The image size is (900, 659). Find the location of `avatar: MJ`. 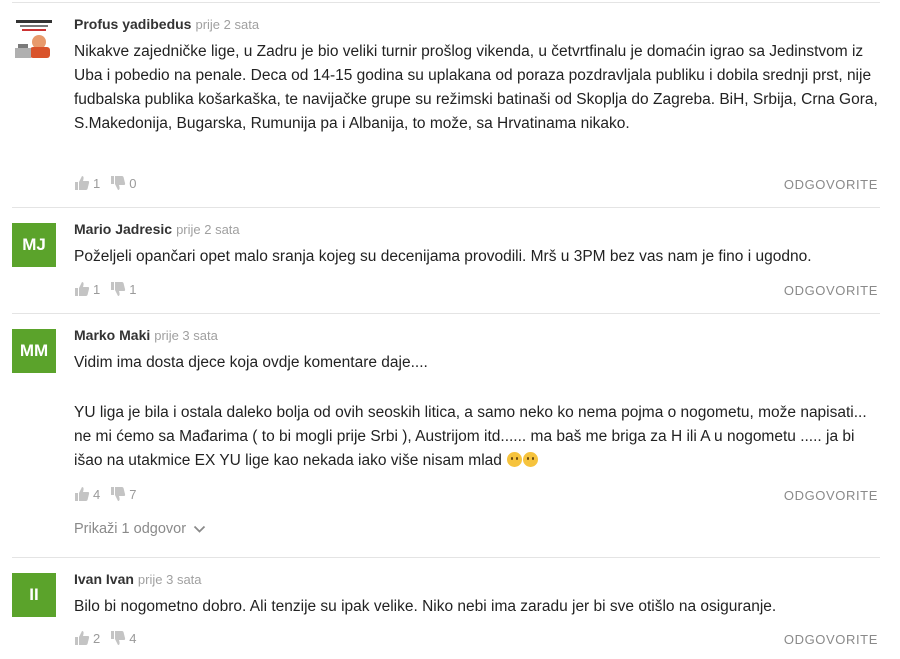

avatar: MJ is located at coordinates (34, 245).